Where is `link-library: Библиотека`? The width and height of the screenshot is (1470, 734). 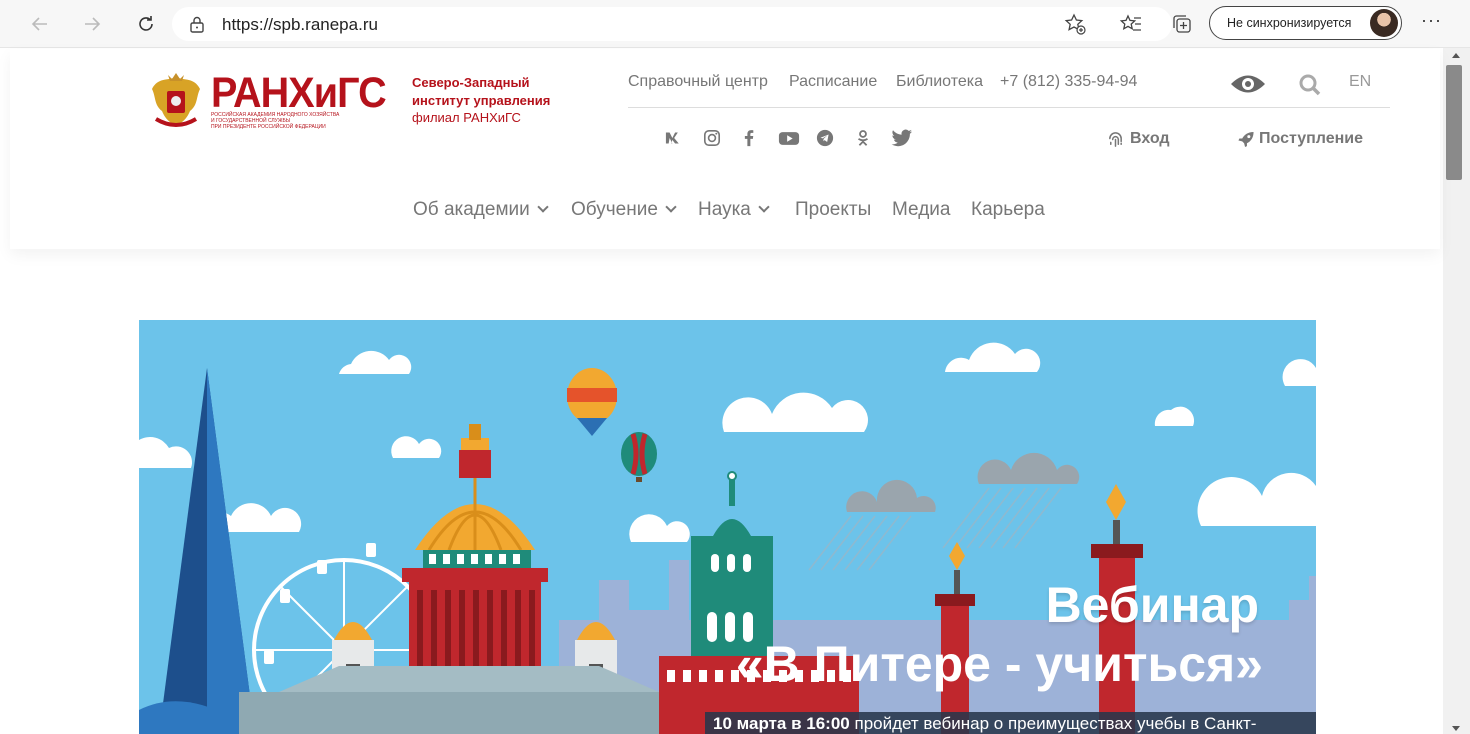
link-library: Библиотека is located at coordinates (939, 82).